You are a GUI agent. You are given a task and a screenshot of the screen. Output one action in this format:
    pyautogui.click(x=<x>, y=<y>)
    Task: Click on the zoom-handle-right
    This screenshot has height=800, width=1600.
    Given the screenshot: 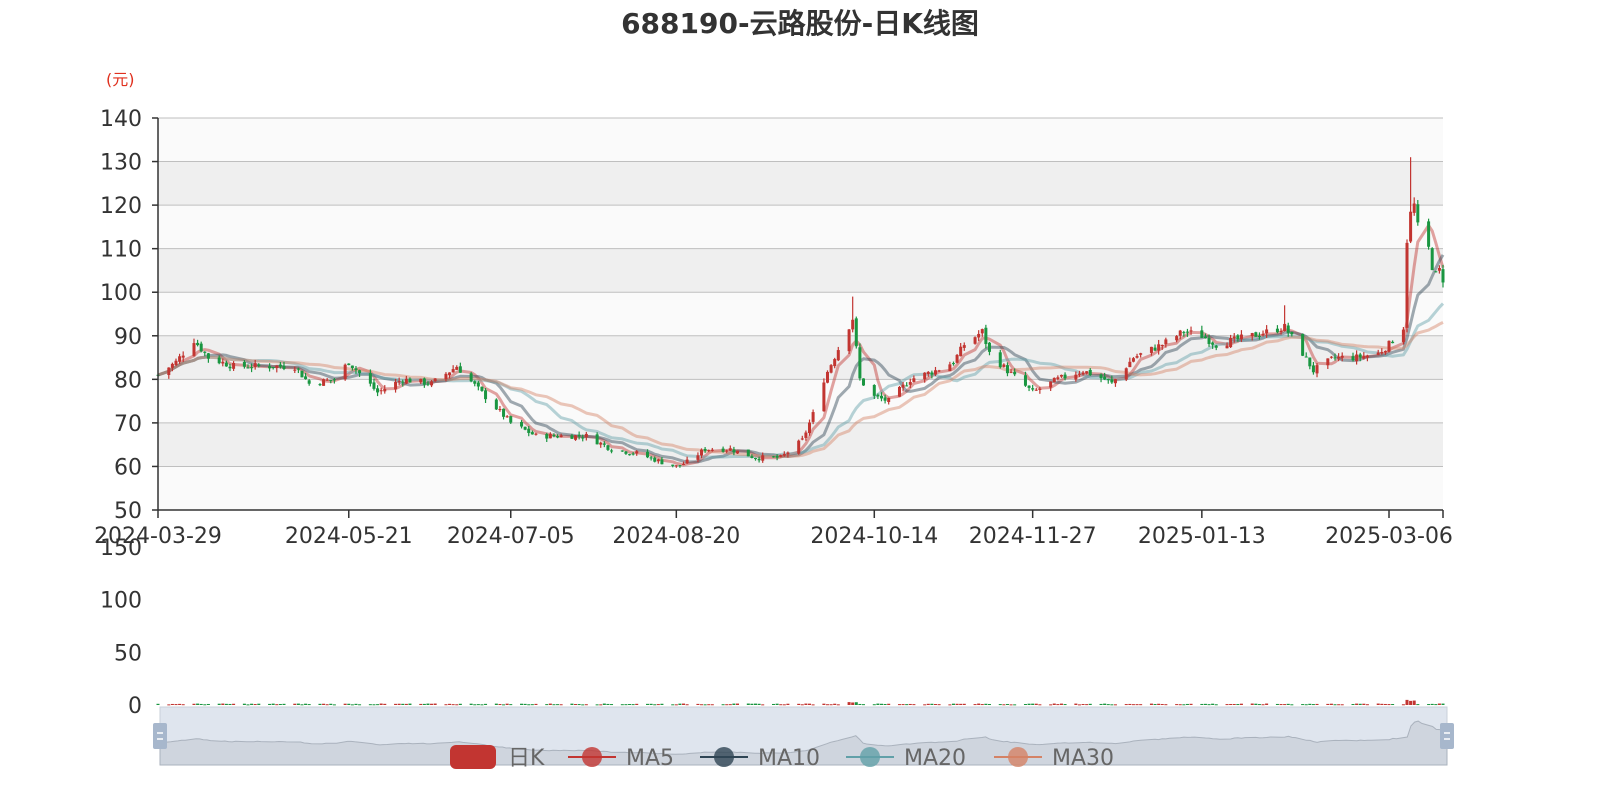 What is the action you would take?
    pyautogui.click(x=1447, y=736)
    